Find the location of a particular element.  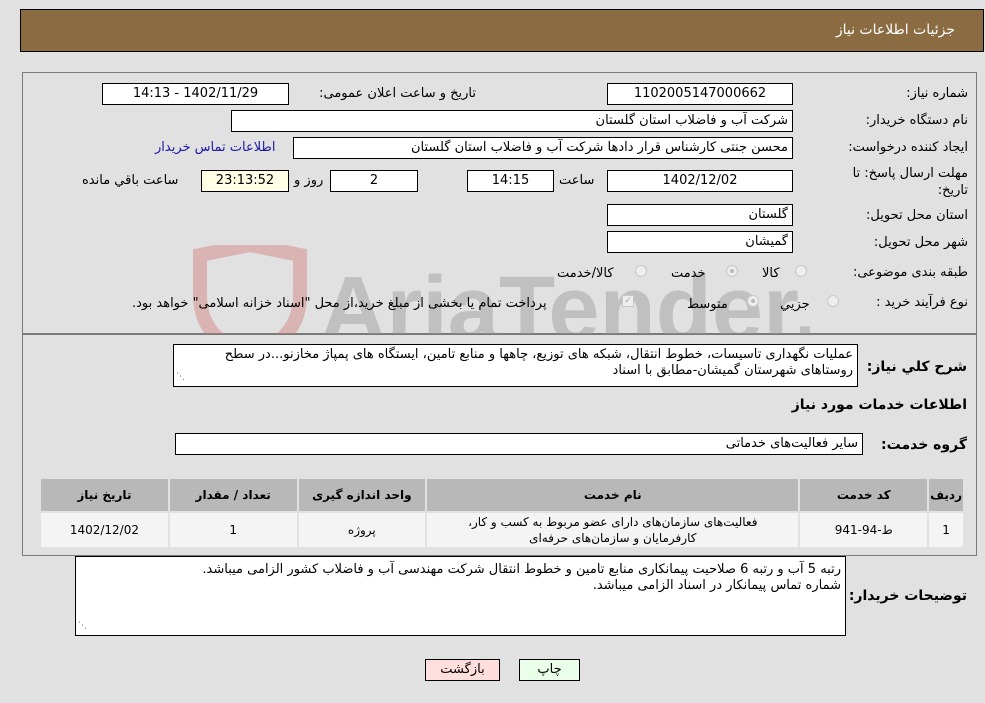

category-radio-goods-service is located at coordinates (641, 271).